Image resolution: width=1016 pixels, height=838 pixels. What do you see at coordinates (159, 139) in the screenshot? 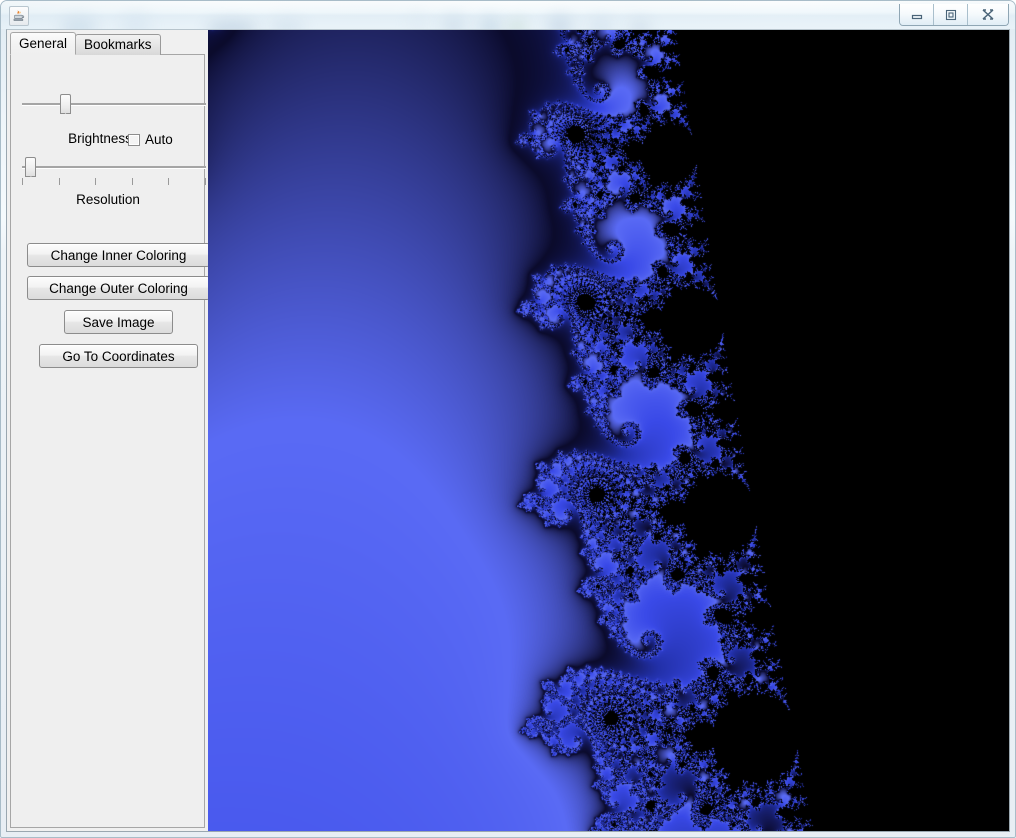
I see `auto-brightness-label: Auto` at bounding box center [159, 139].